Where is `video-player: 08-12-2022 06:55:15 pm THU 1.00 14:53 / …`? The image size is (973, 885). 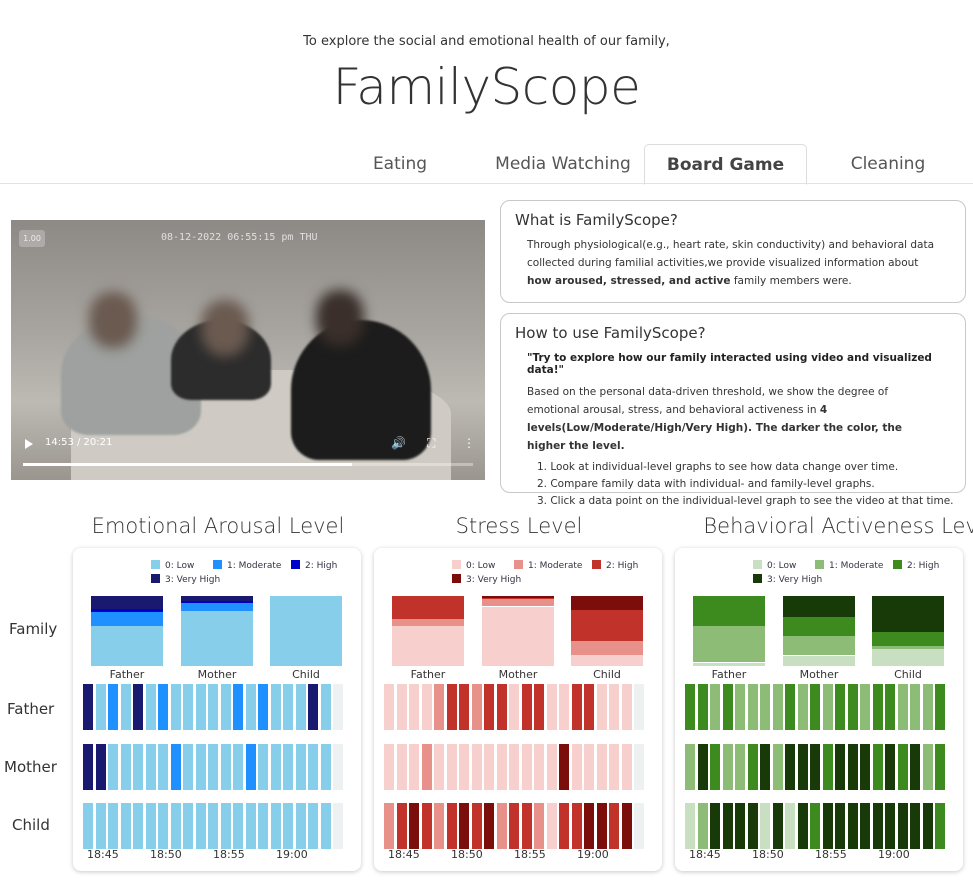 video-player: 08-12-2022 06:55:15 pm THU 1.00 14:53 / … is located at coordinates (248, 350).